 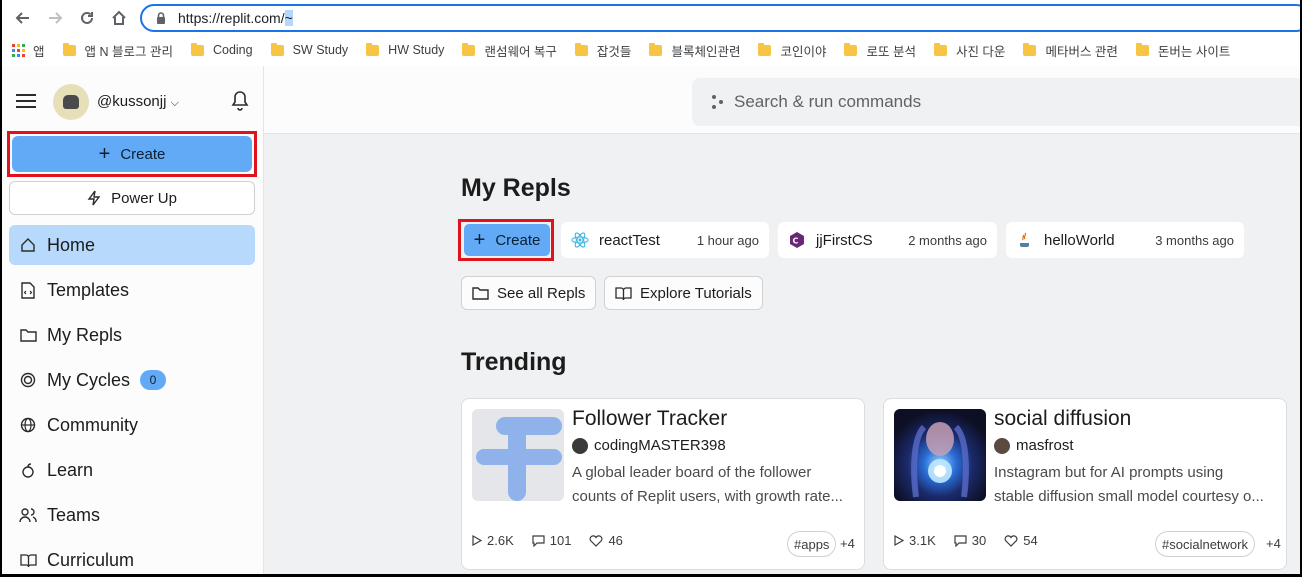 What do you see at coordinates (649, 419) in the screenshot?
I see `card-title: Follower Tracker` at bounding box center [649, 419].